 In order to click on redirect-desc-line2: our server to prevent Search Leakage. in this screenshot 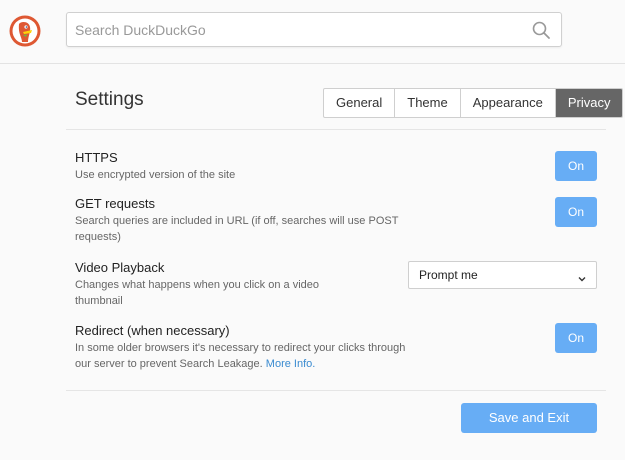, I will do `click(169, 364)`.